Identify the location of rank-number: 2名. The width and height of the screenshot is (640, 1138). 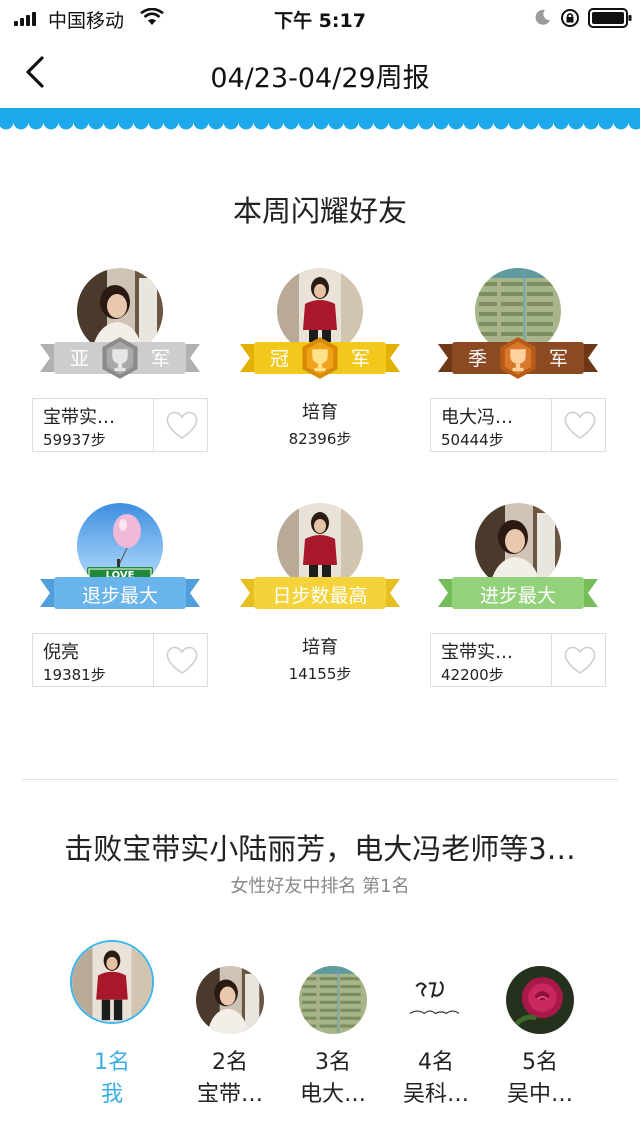
(230, 1062).